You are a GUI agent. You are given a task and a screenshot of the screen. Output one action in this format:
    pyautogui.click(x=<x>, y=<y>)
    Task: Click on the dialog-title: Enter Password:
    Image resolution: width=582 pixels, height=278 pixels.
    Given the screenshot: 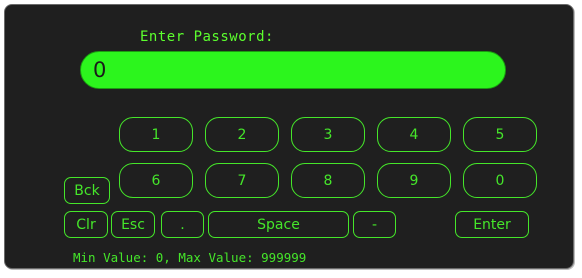 What is the action you would take?
    pyautogui.click(x=207, y=37)
    